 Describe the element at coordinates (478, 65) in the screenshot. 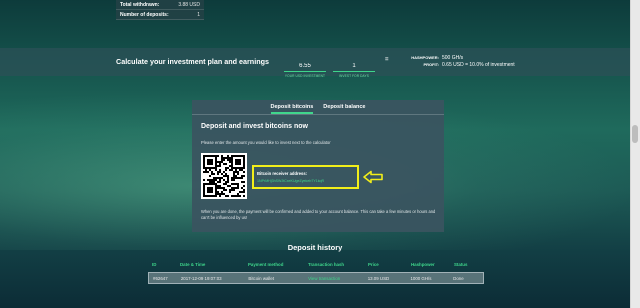

I see `profit-value: 0.65 USD = 10.0% of investment` at that location.